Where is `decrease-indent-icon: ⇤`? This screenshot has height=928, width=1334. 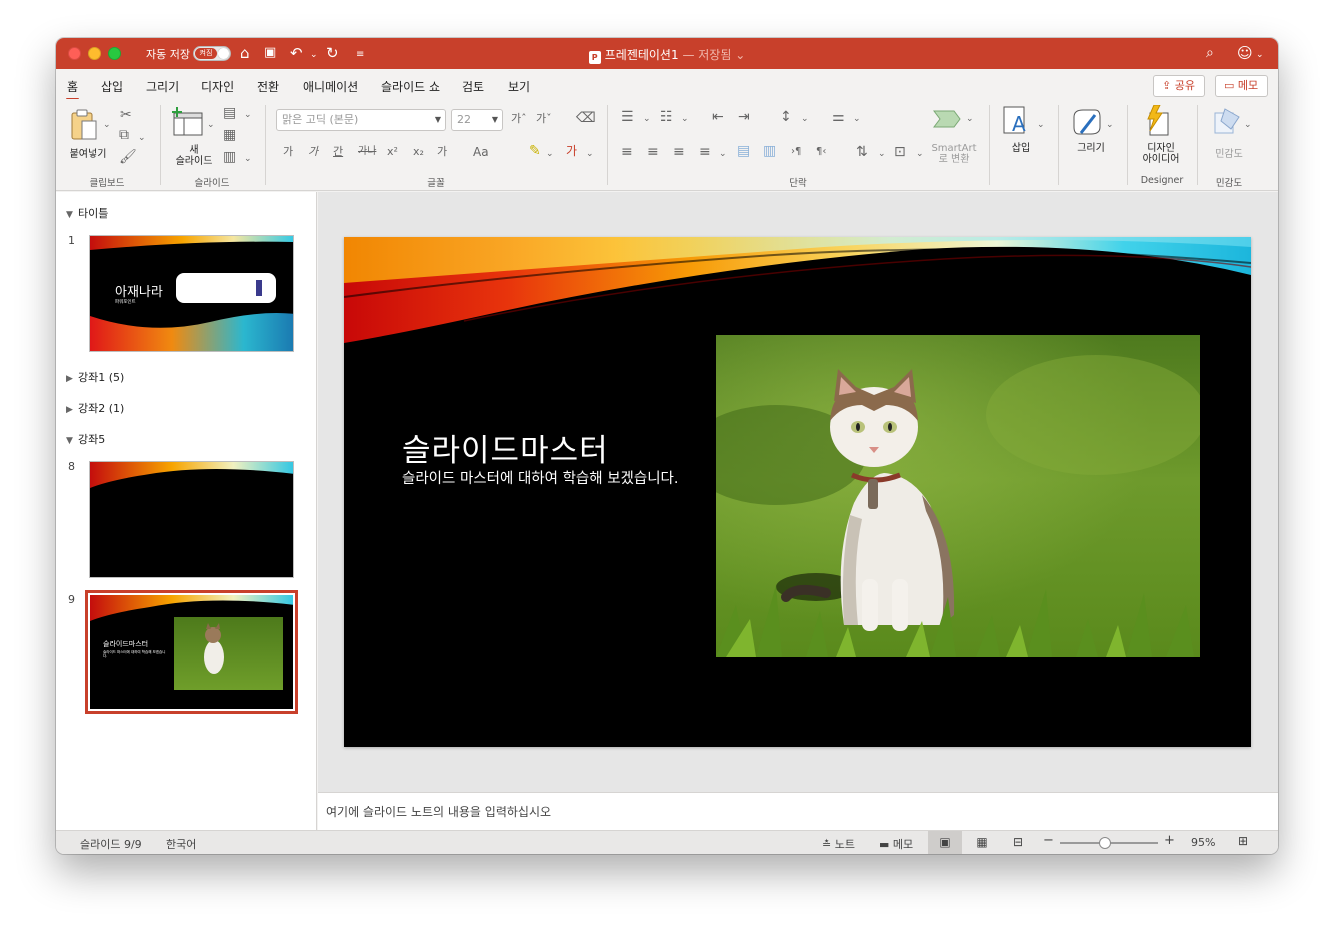
decrease-indent-icon: ⇤ is located at coordinates (718, 117).